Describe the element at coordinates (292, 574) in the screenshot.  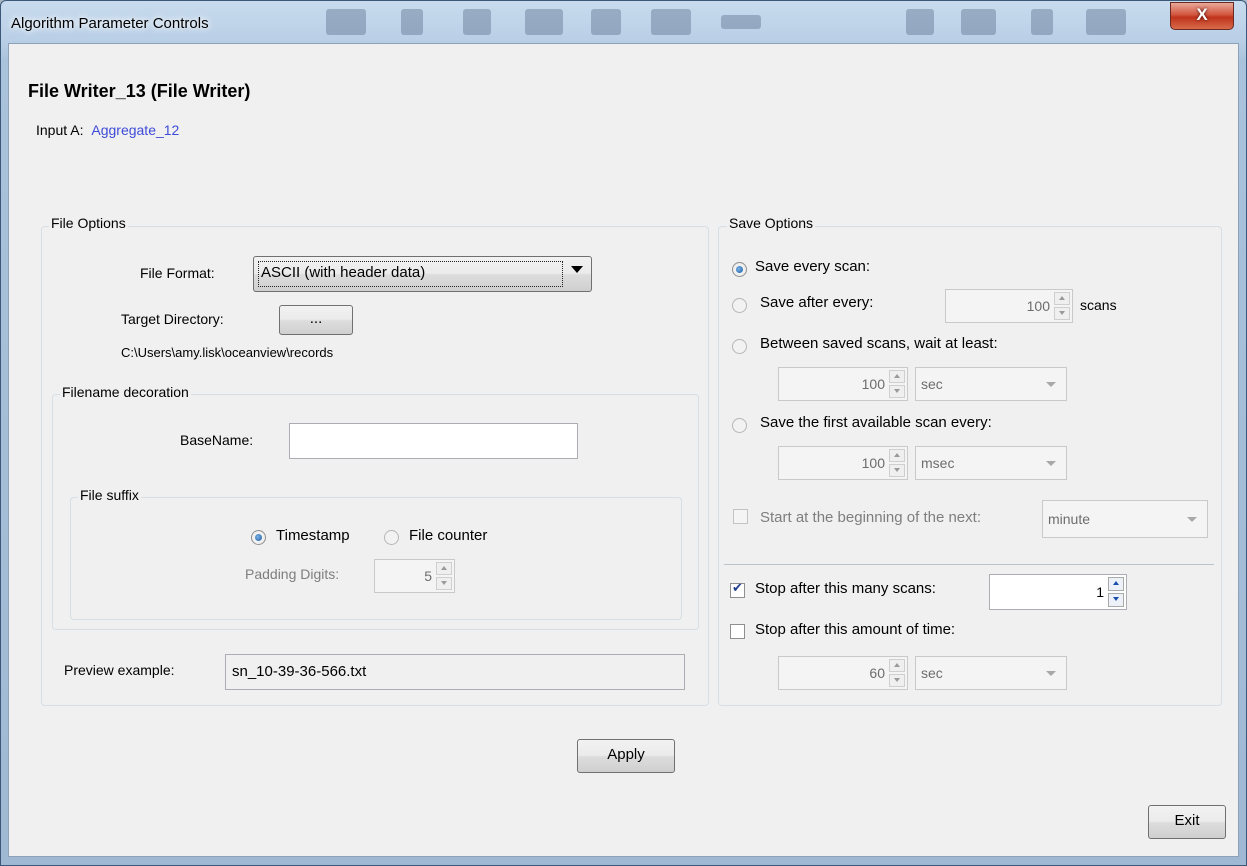
I see `padding-digits-label: Padding Digits:` at that location.